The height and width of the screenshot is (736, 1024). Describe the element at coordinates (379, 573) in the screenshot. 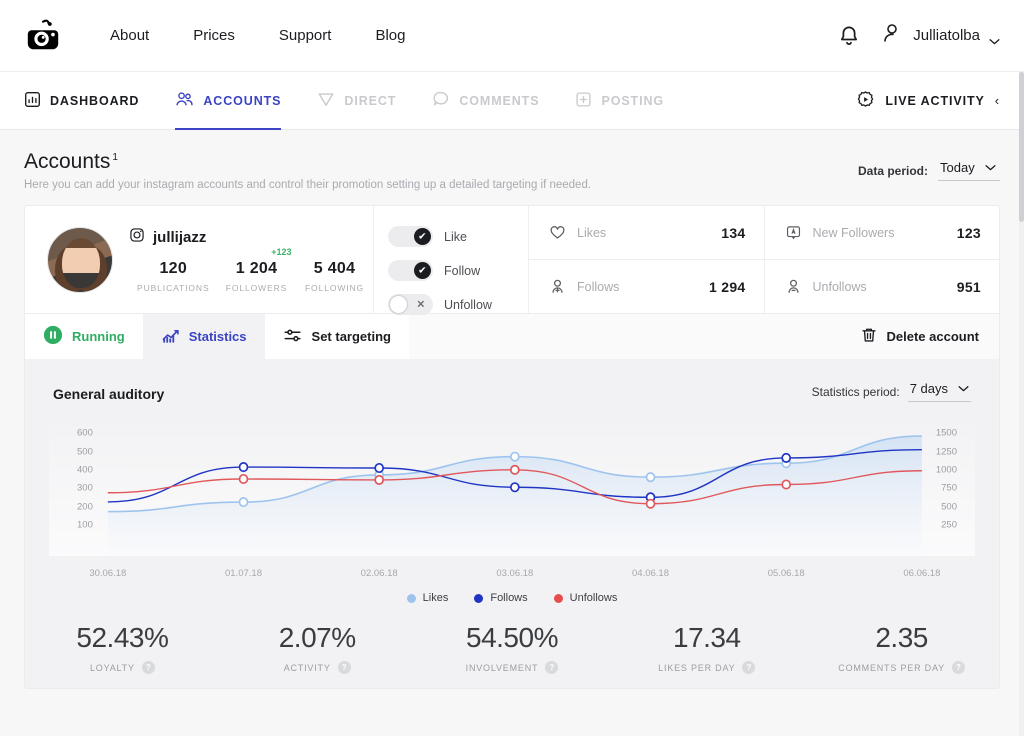

I see `x-tick: 02.06.18` at that location.